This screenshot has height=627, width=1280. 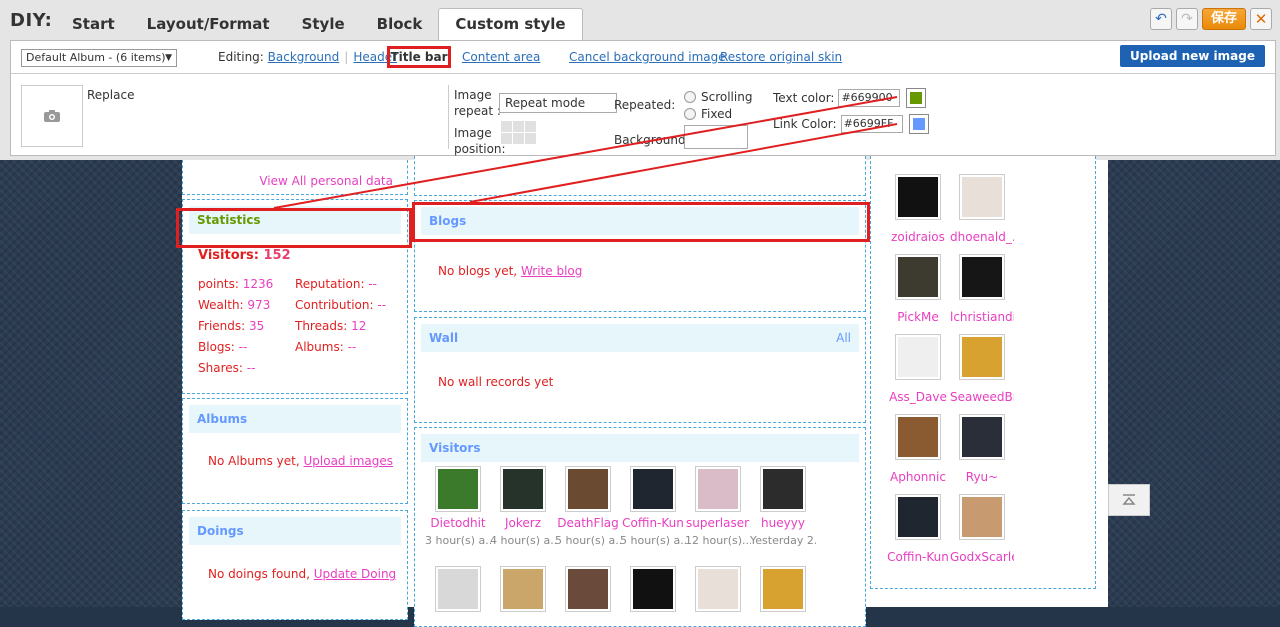 What do you see at coordinates (843, 338) in the screenshot?
I see `wall-all-link: All` at bounding box center [843, 338].